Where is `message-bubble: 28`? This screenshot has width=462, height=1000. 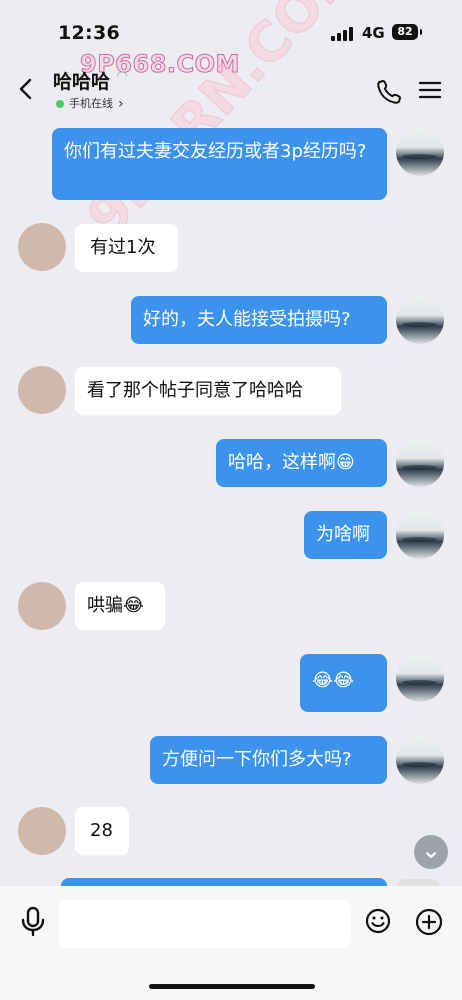 message-bubble: 28 is located at coordinates (102, 831).